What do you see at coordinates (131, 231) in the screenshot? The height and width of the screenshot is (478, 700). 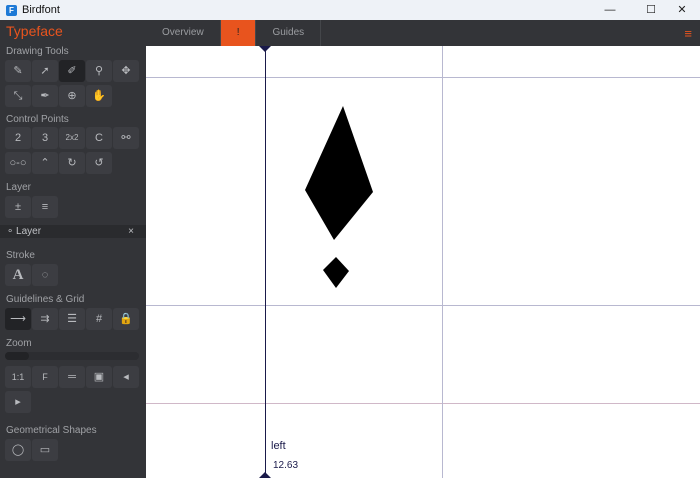 I see `layer-close-icon: ×` at bounding box center [131, 231].